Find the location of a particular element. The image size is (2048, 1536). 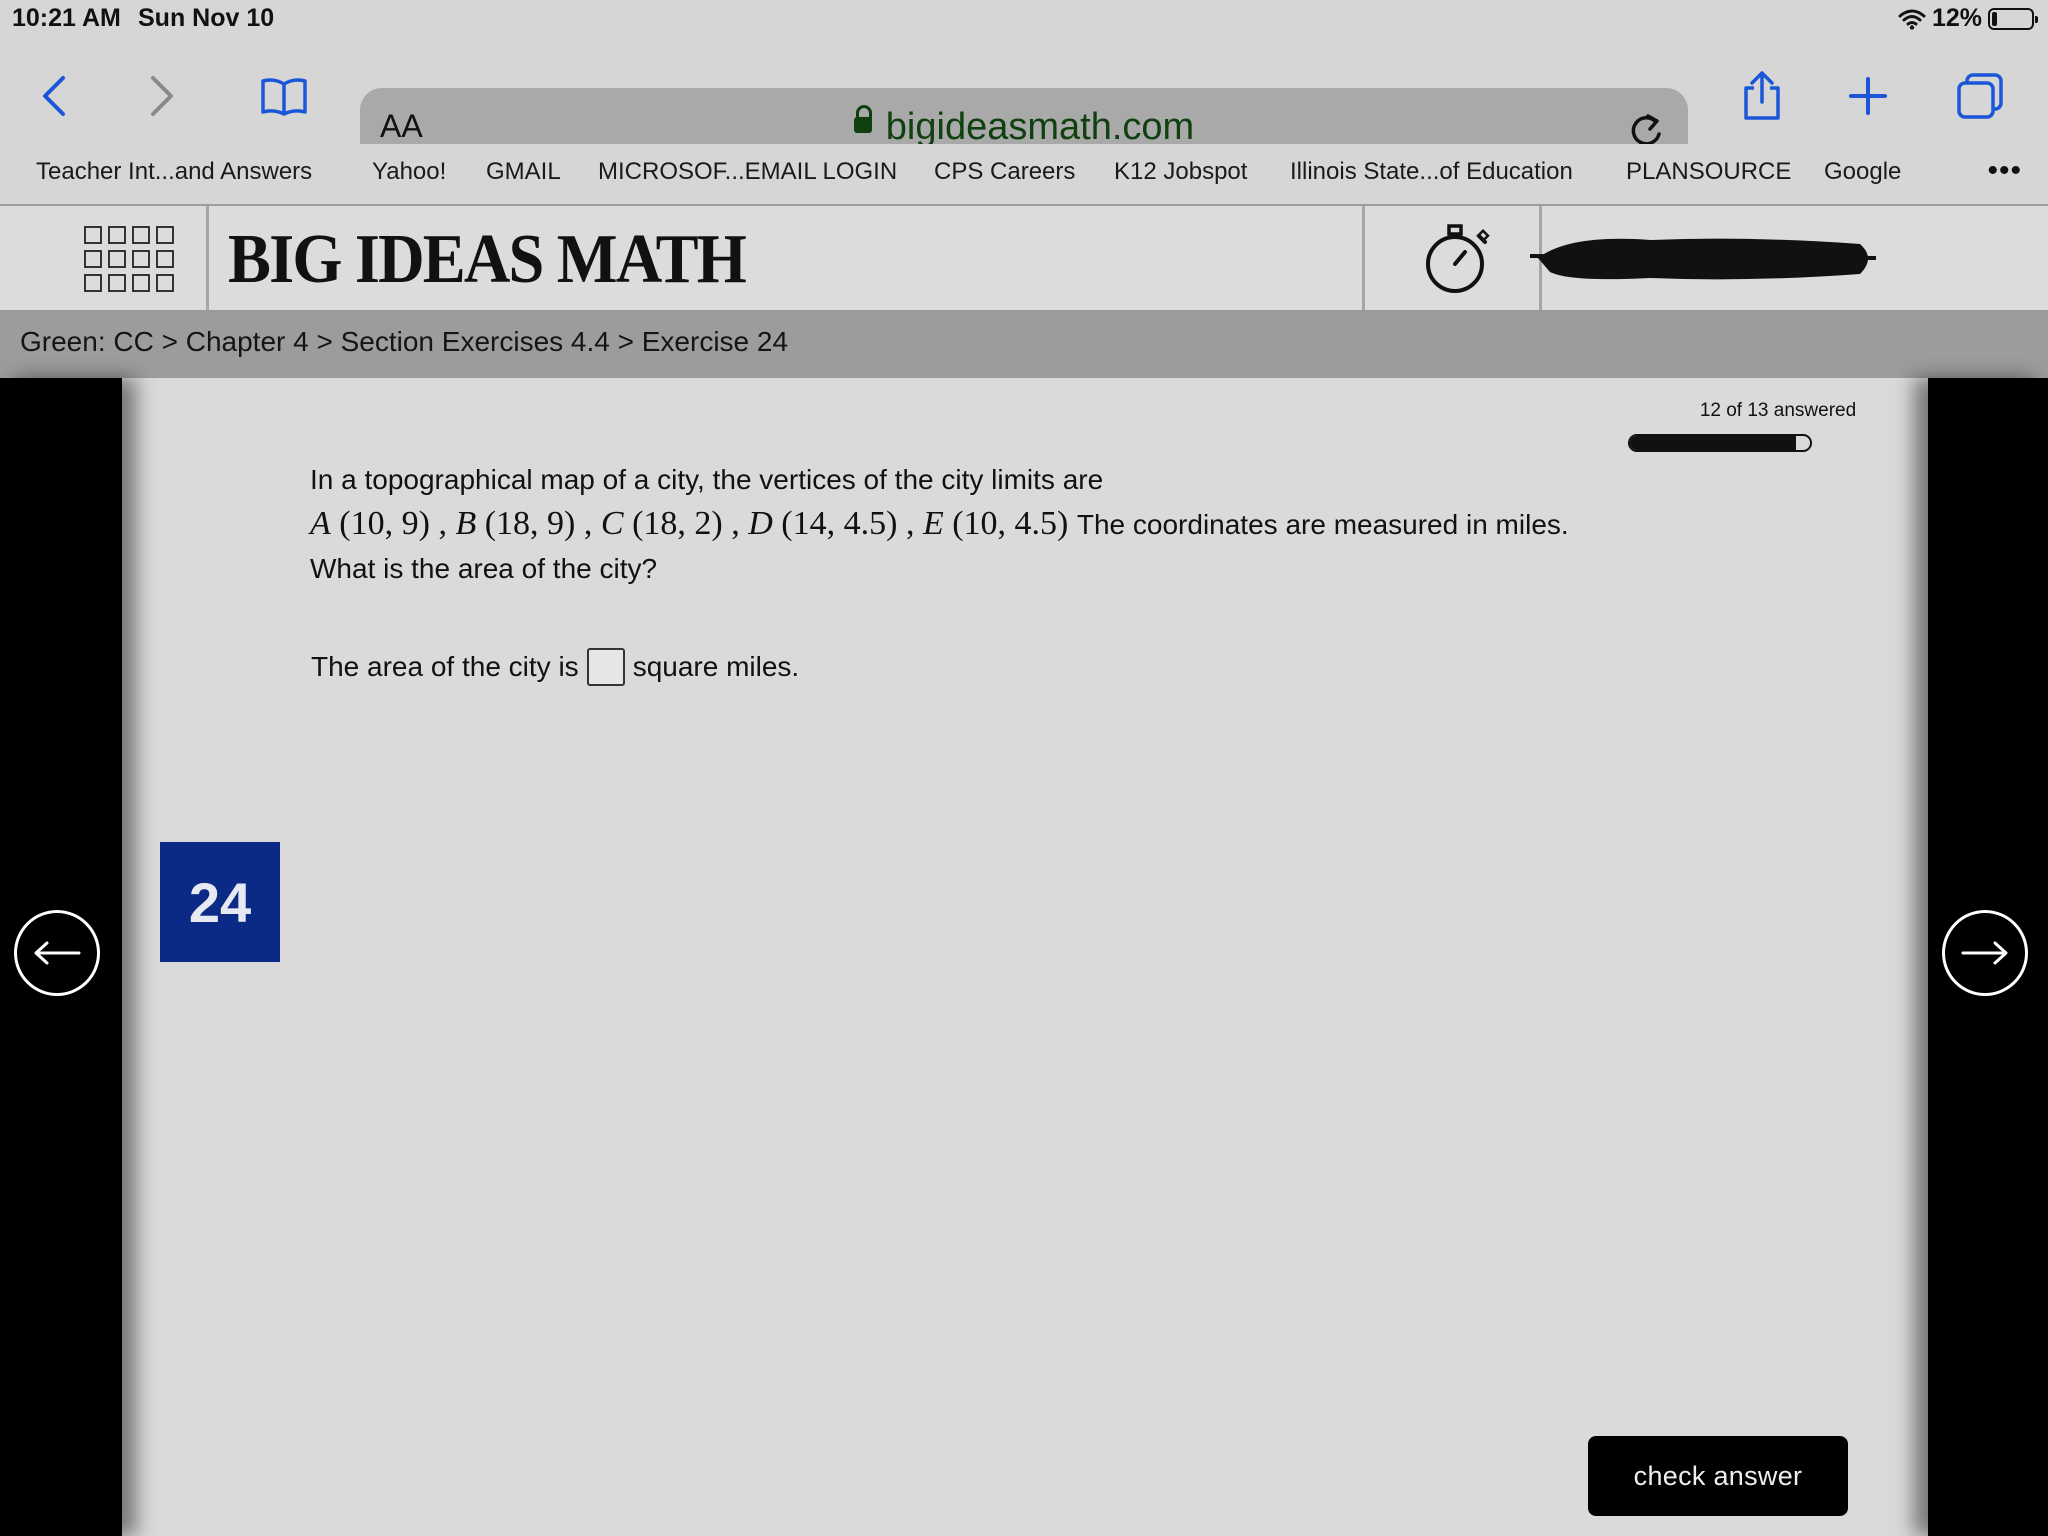

arrow-right-icon is located at coordinates (1984, 953).